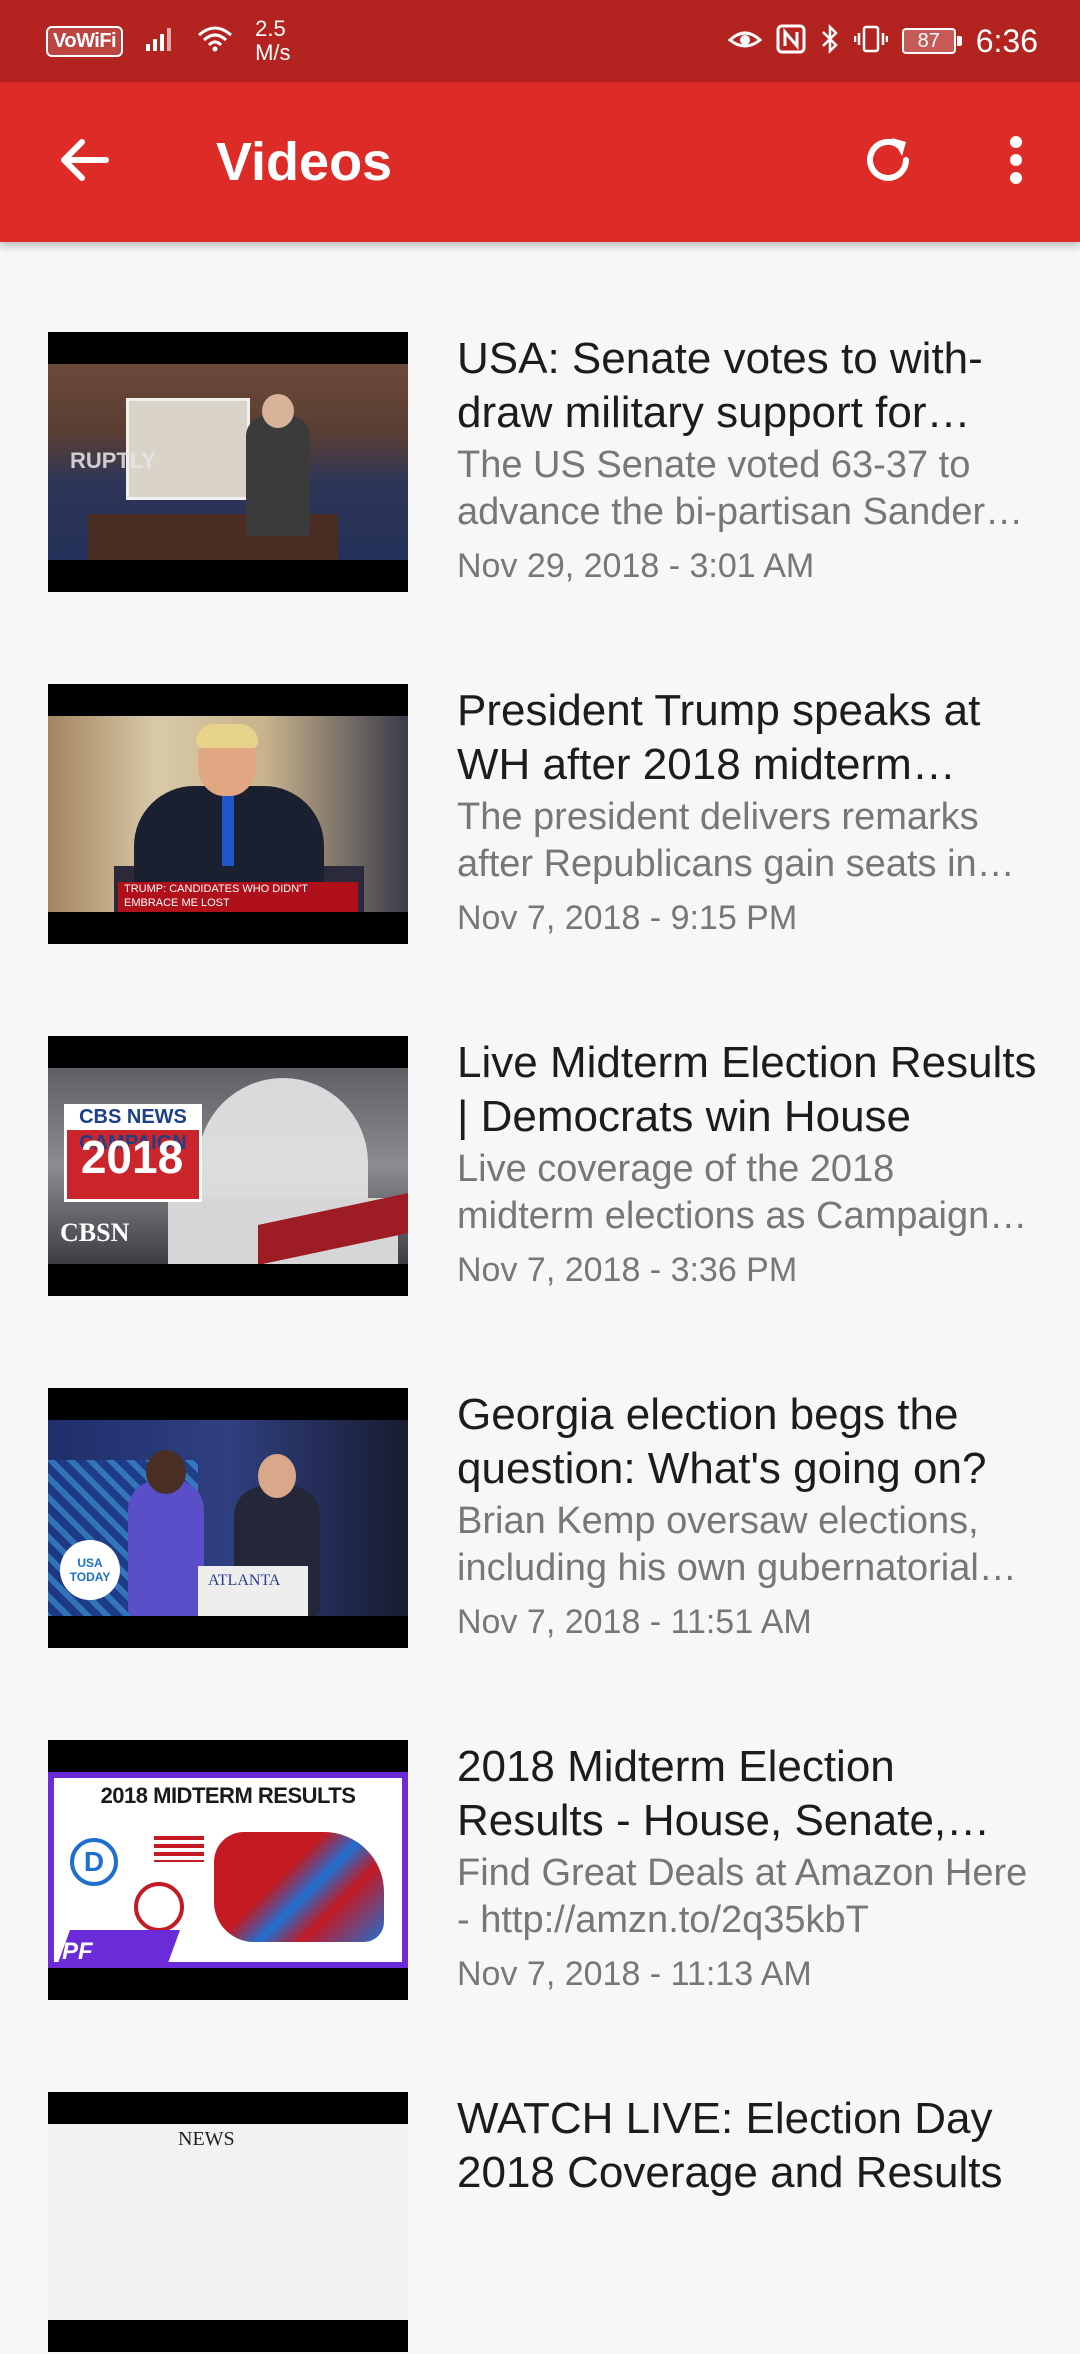 The image size is (1080, 2354). What do you see at coordinates (791, 41) in the screenshot?
I see `nfc-icon` at bounding box center [791, 41].